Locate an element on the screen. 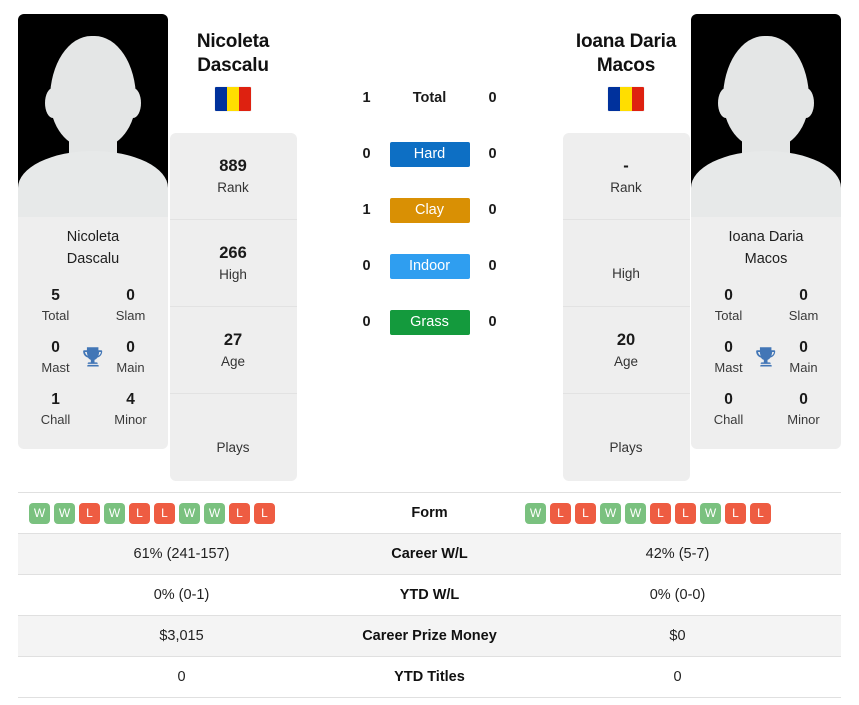  table-row-ytd-titles: 0 YTD Titles 0 is located at coordinates (429, 677).